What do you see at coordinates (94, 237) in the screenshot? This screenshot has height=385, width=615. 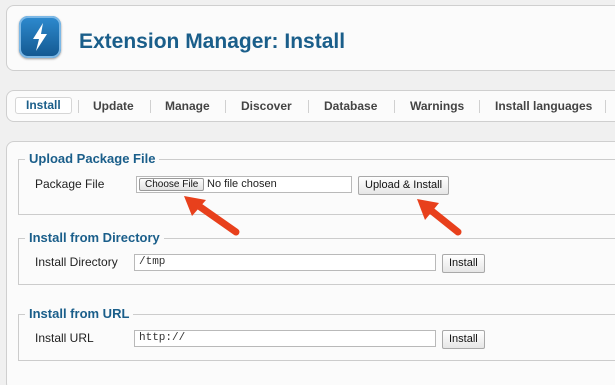 I see `directory-legend: Install from Directory` at bounding box center [94, 237].